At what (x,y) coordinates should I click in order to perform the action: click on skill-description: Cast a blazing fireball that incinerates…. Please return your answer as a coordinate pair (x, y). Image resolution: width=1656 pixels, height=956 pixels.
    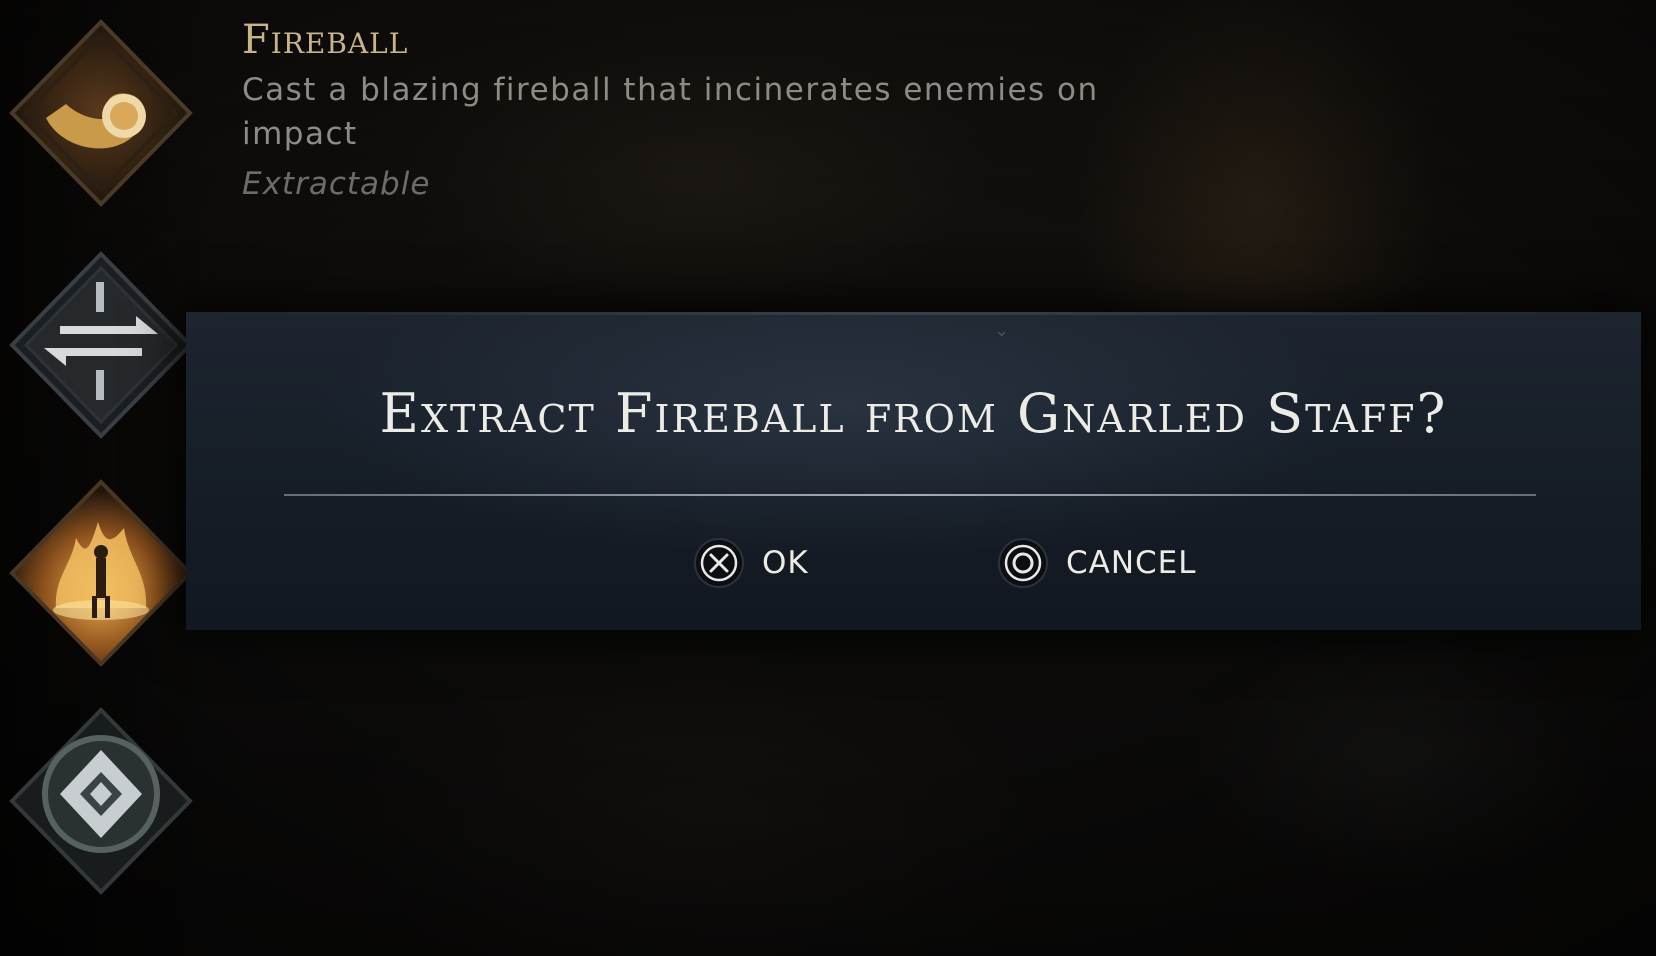
    Looking at the image, I should click on (670, 112).